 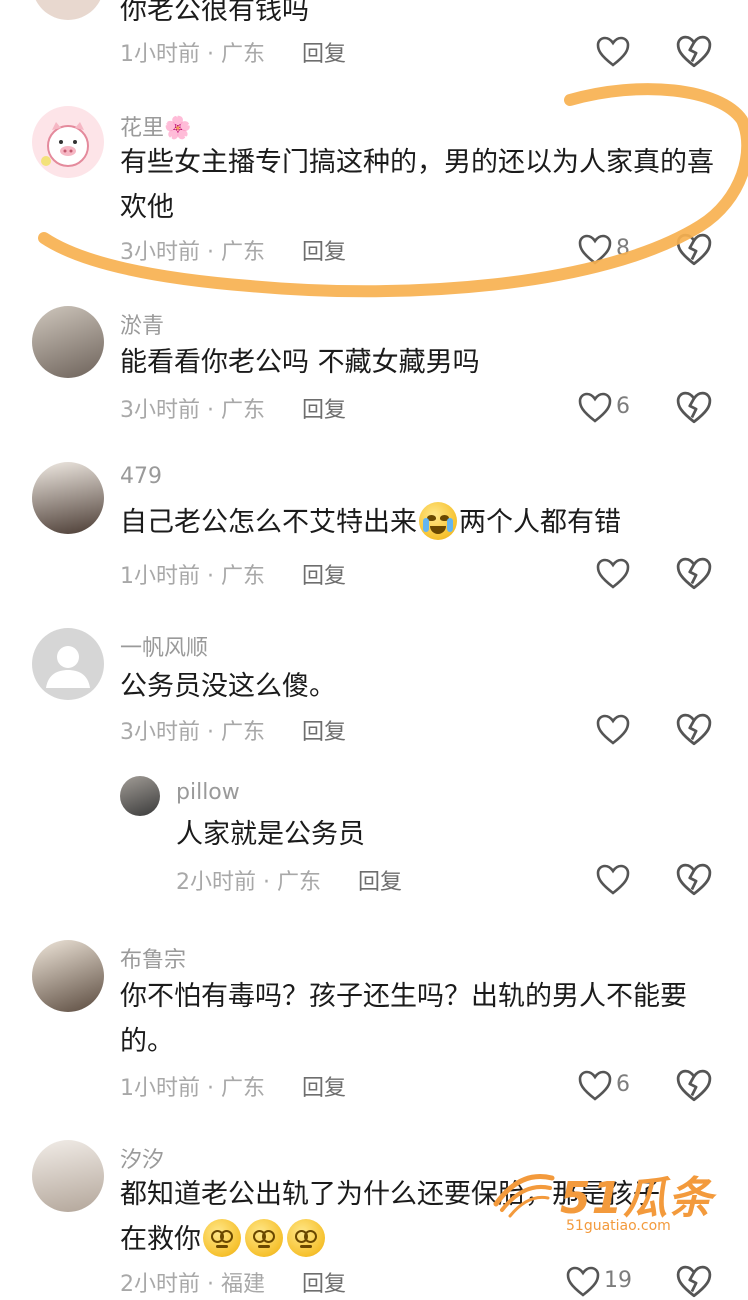 What do you see at coordinates (214, 13) in the screenshot?
I see `comment-text: 你老公很有钱吗` at bounding box center [214, 13].